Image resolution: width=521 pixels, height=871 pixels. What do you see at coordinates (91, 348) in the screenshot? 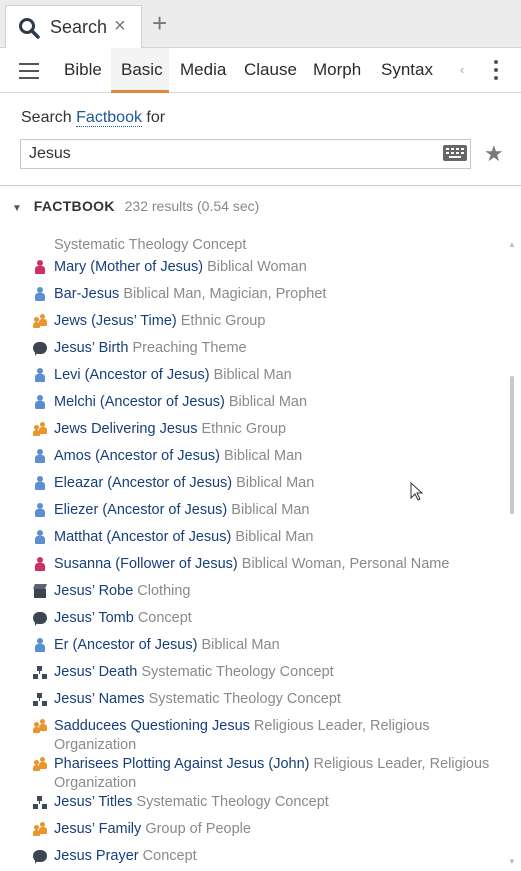
I see `result-title: Jesus’ Birth` at bounding box center [91, 348].